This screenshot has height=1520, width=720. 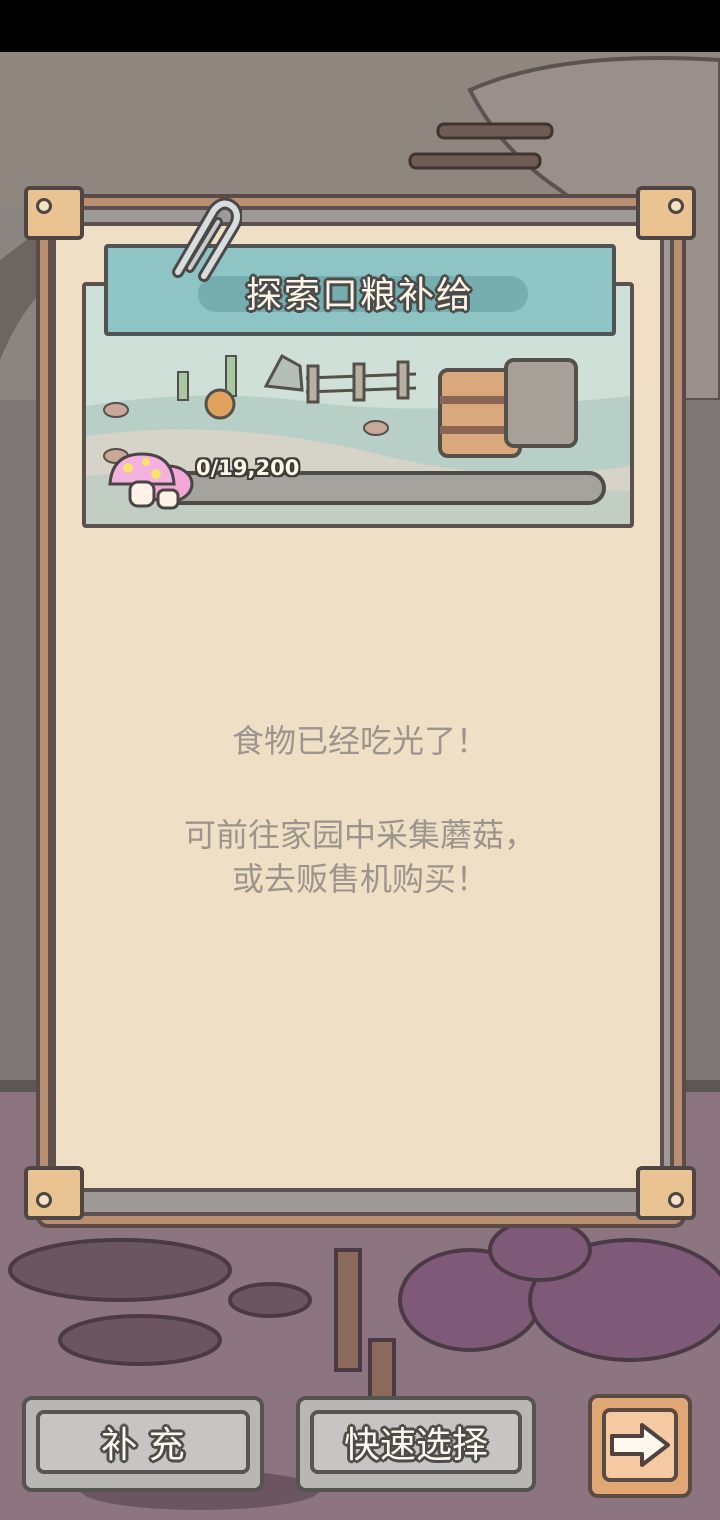 I want to click on status-bar, so click(x=360, y=26).